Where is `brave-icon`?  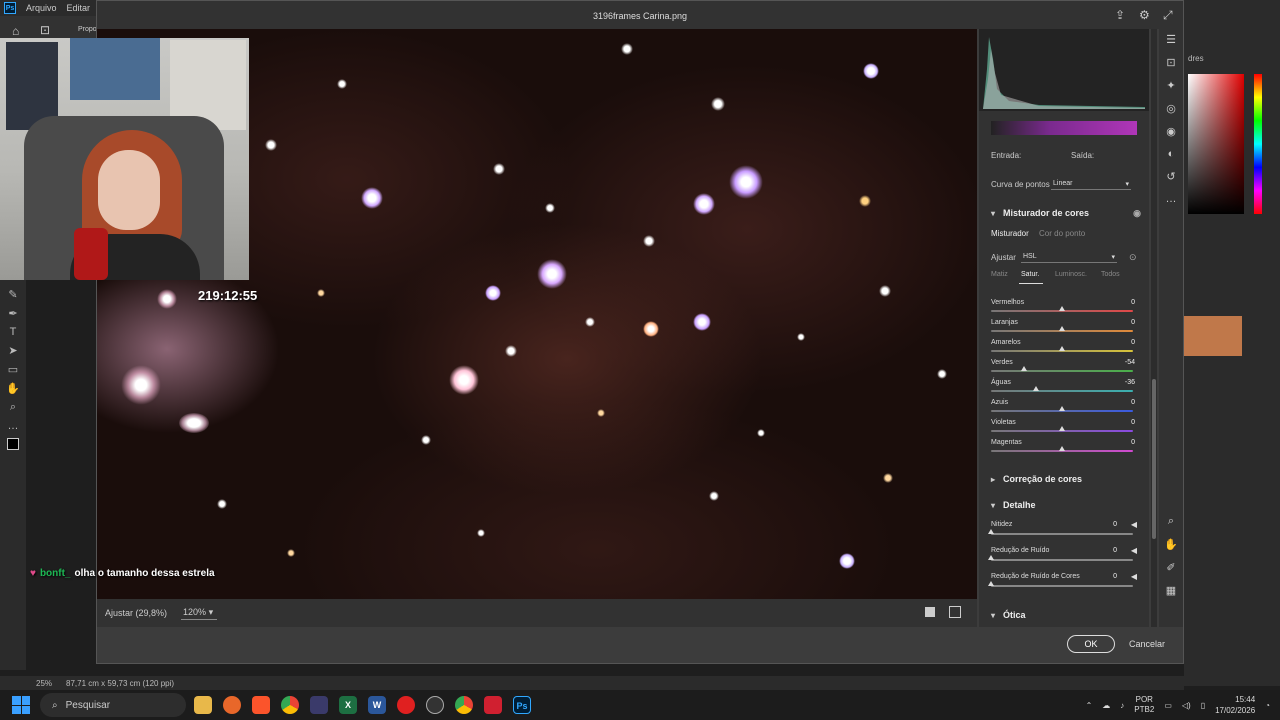
brave-icon is located at coordinates (261, 705).